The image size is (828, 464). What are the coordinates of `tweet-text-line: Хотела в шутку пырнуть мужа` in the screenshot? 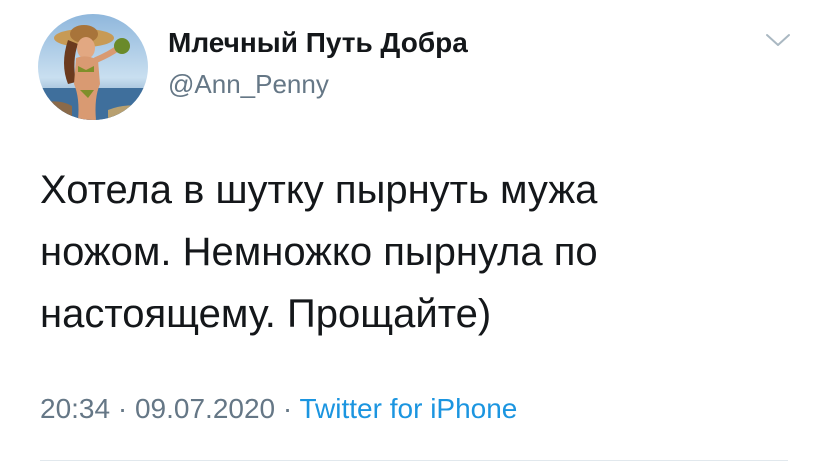 It's located at (319, 190).